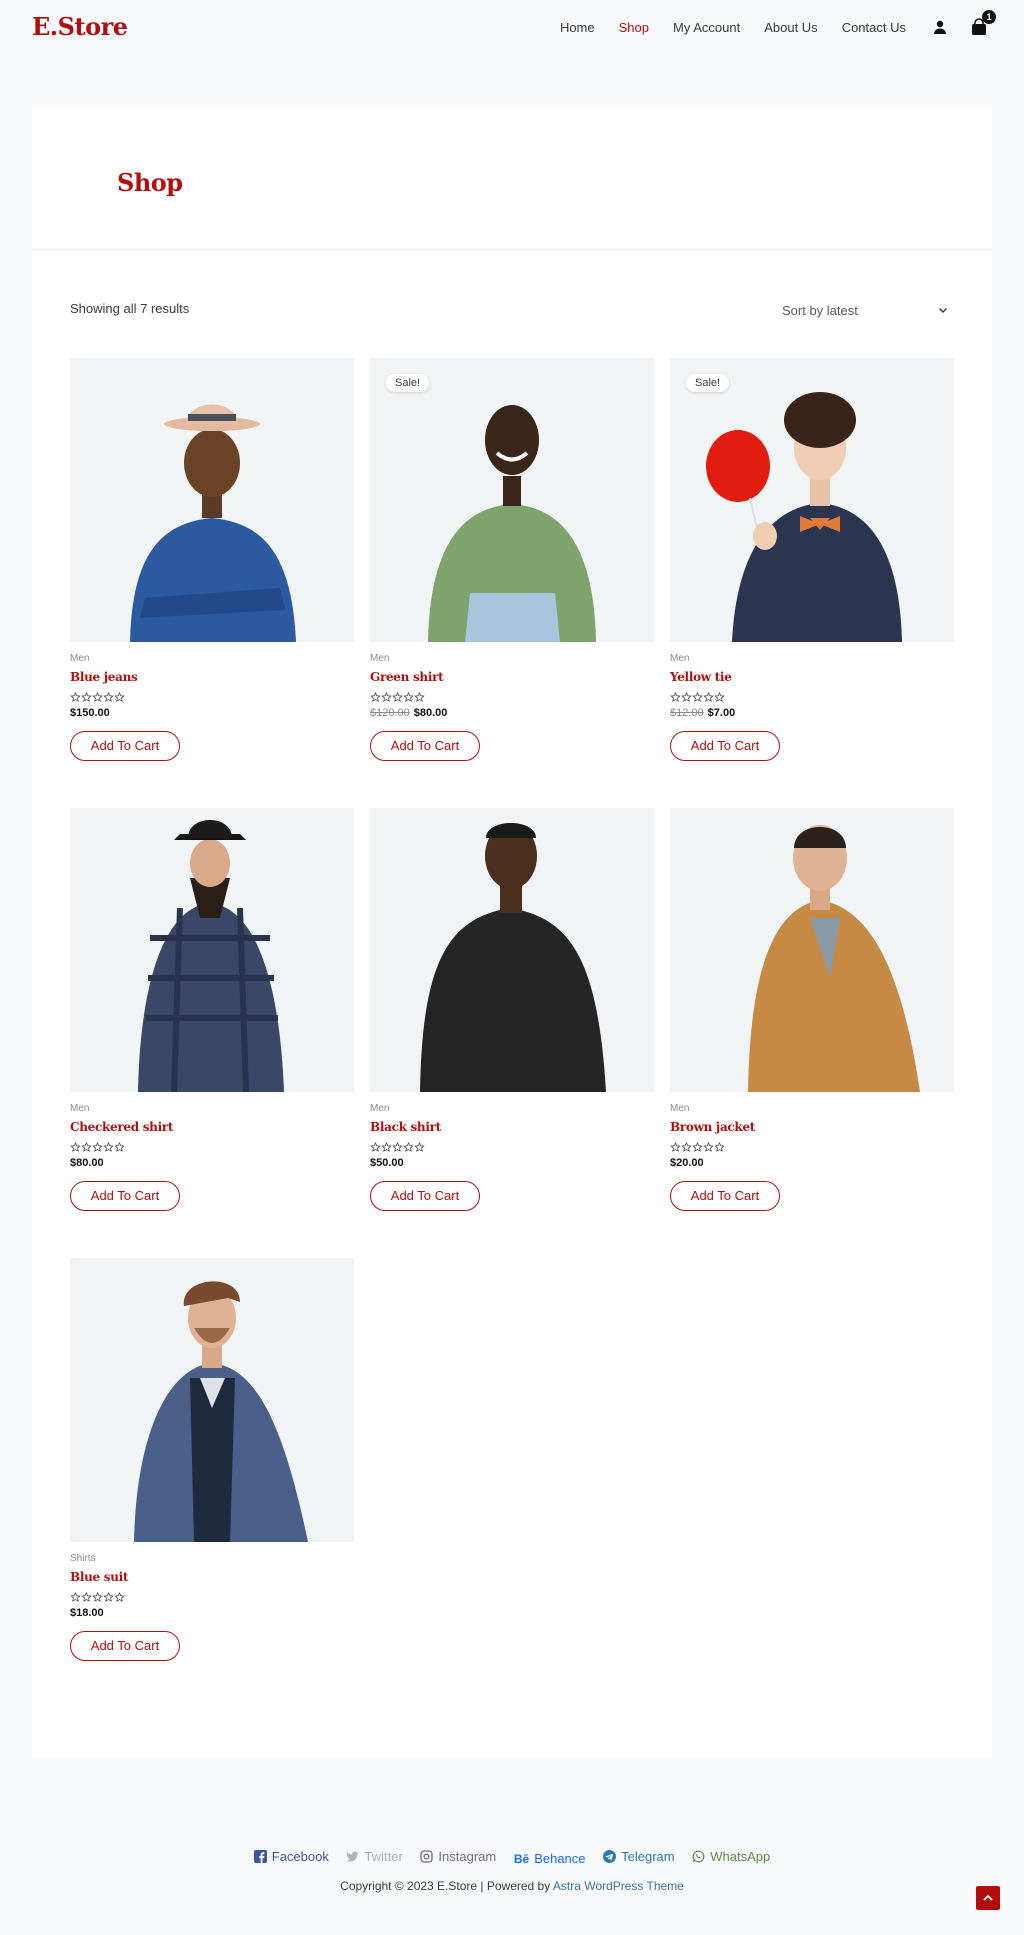 This screenshot has width=1024, height=1935. What do you see at coordinates (812, 1146) in the screenshot?
I see `rating-stars` at bounding box center [812, 1146].